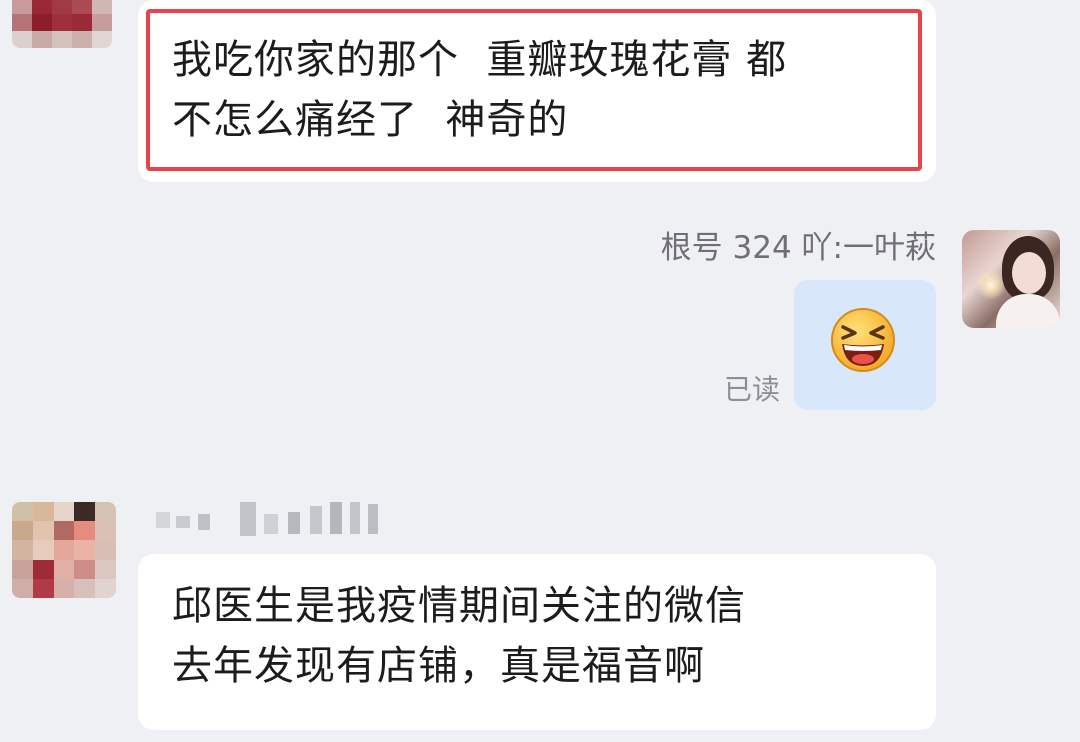 The height and width of the screenshot is (742, 1080). I want to click on blurred-sender-name, so click(270, 520).